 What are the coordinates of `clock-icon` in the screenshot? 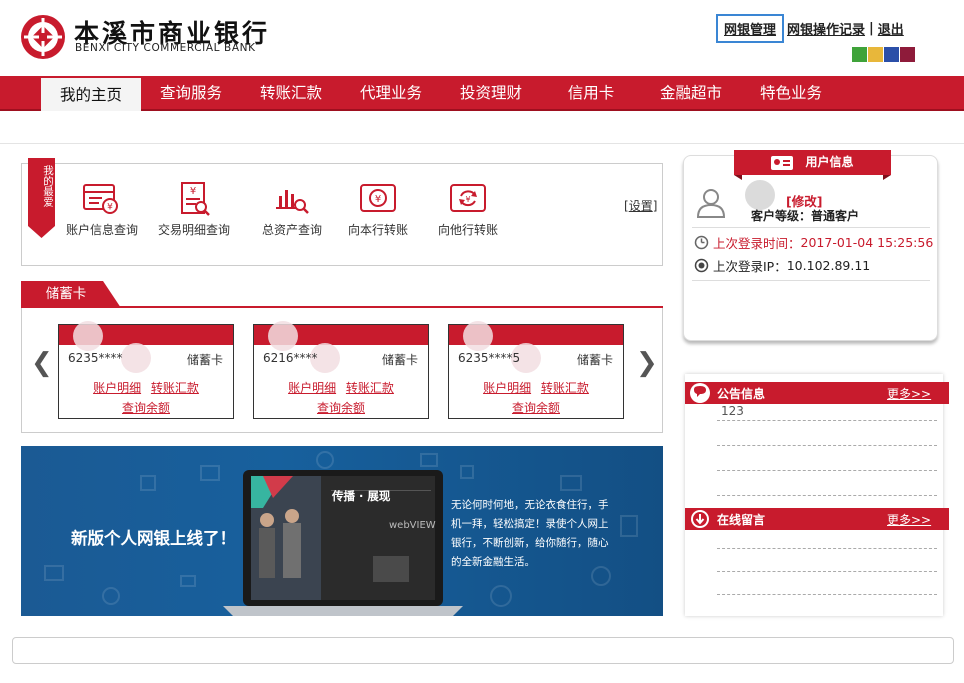 It's located at (701, 242).